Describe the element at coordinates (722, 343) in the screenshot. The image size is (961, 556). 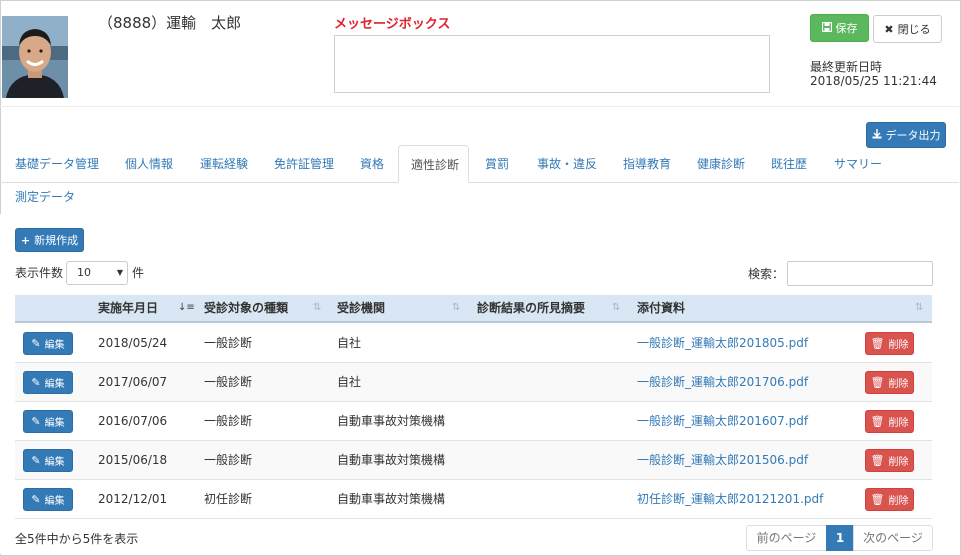
I see `attachment-link: 一般診断_運輸太郎201805.pdf` at that location.